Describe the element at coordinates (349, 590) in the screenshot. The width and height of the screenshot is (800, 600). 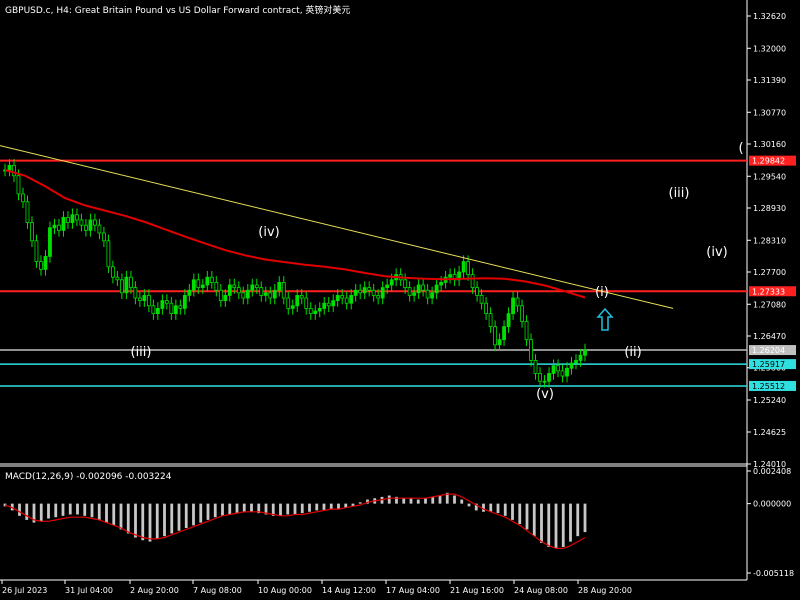
I see `time-tick-label: 14 Aug 12:00` at that location.